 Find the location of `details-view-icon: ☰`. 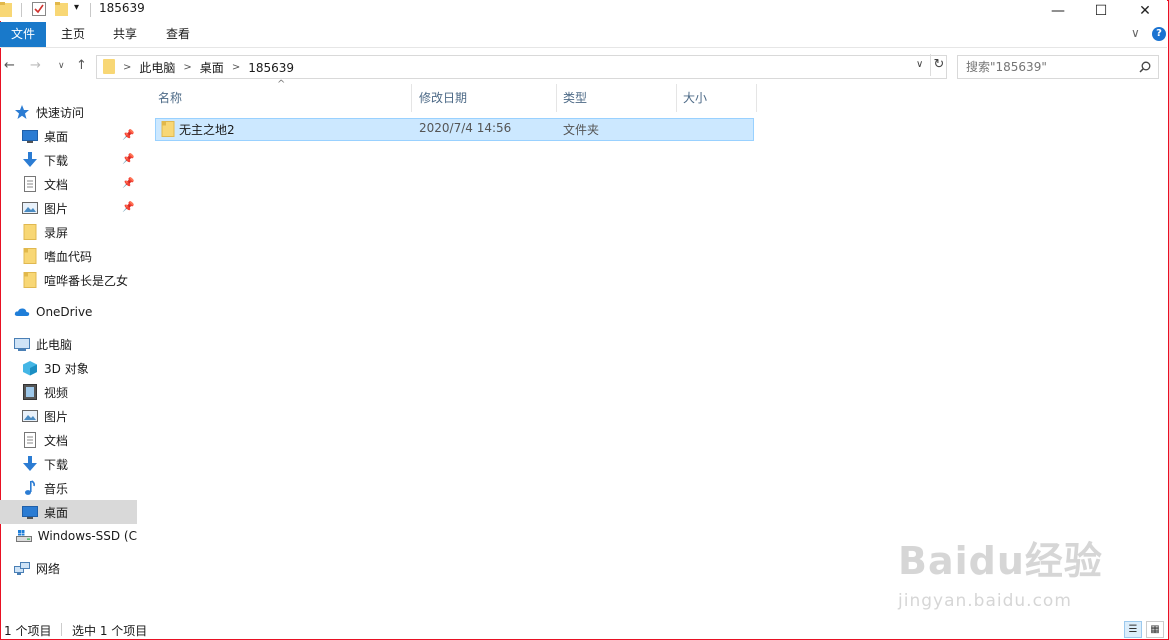

details-view-icon: ☰ is located at coordinates (1133, 629).